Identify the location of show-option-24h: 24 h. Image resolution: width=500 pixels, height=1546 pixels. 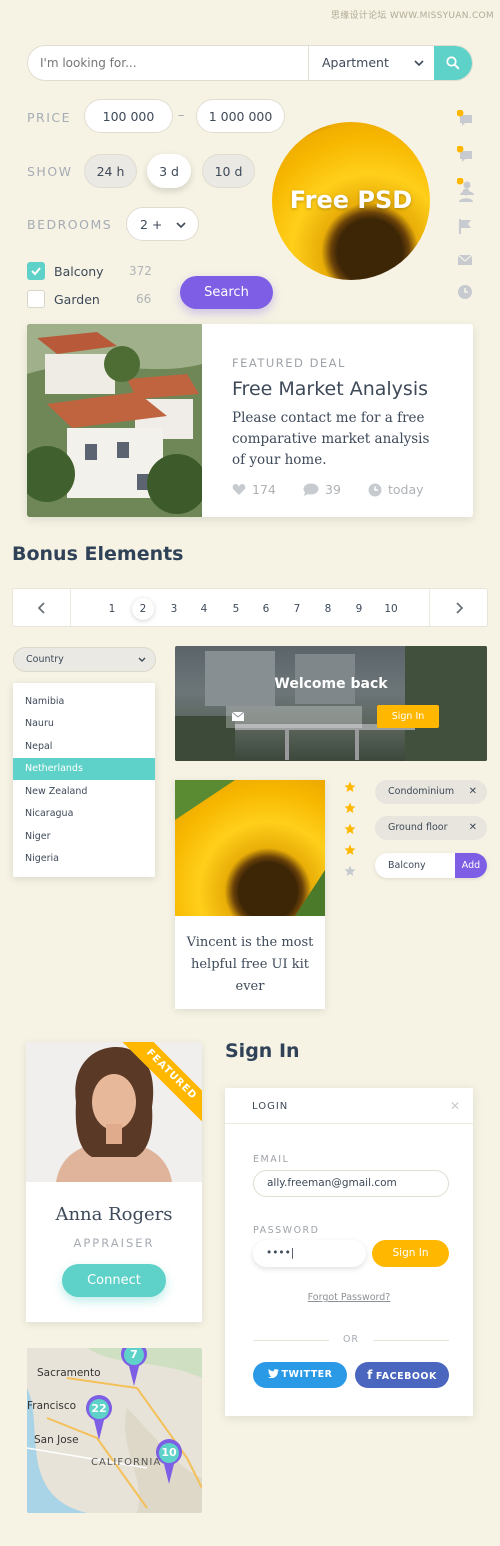
(110, 171).